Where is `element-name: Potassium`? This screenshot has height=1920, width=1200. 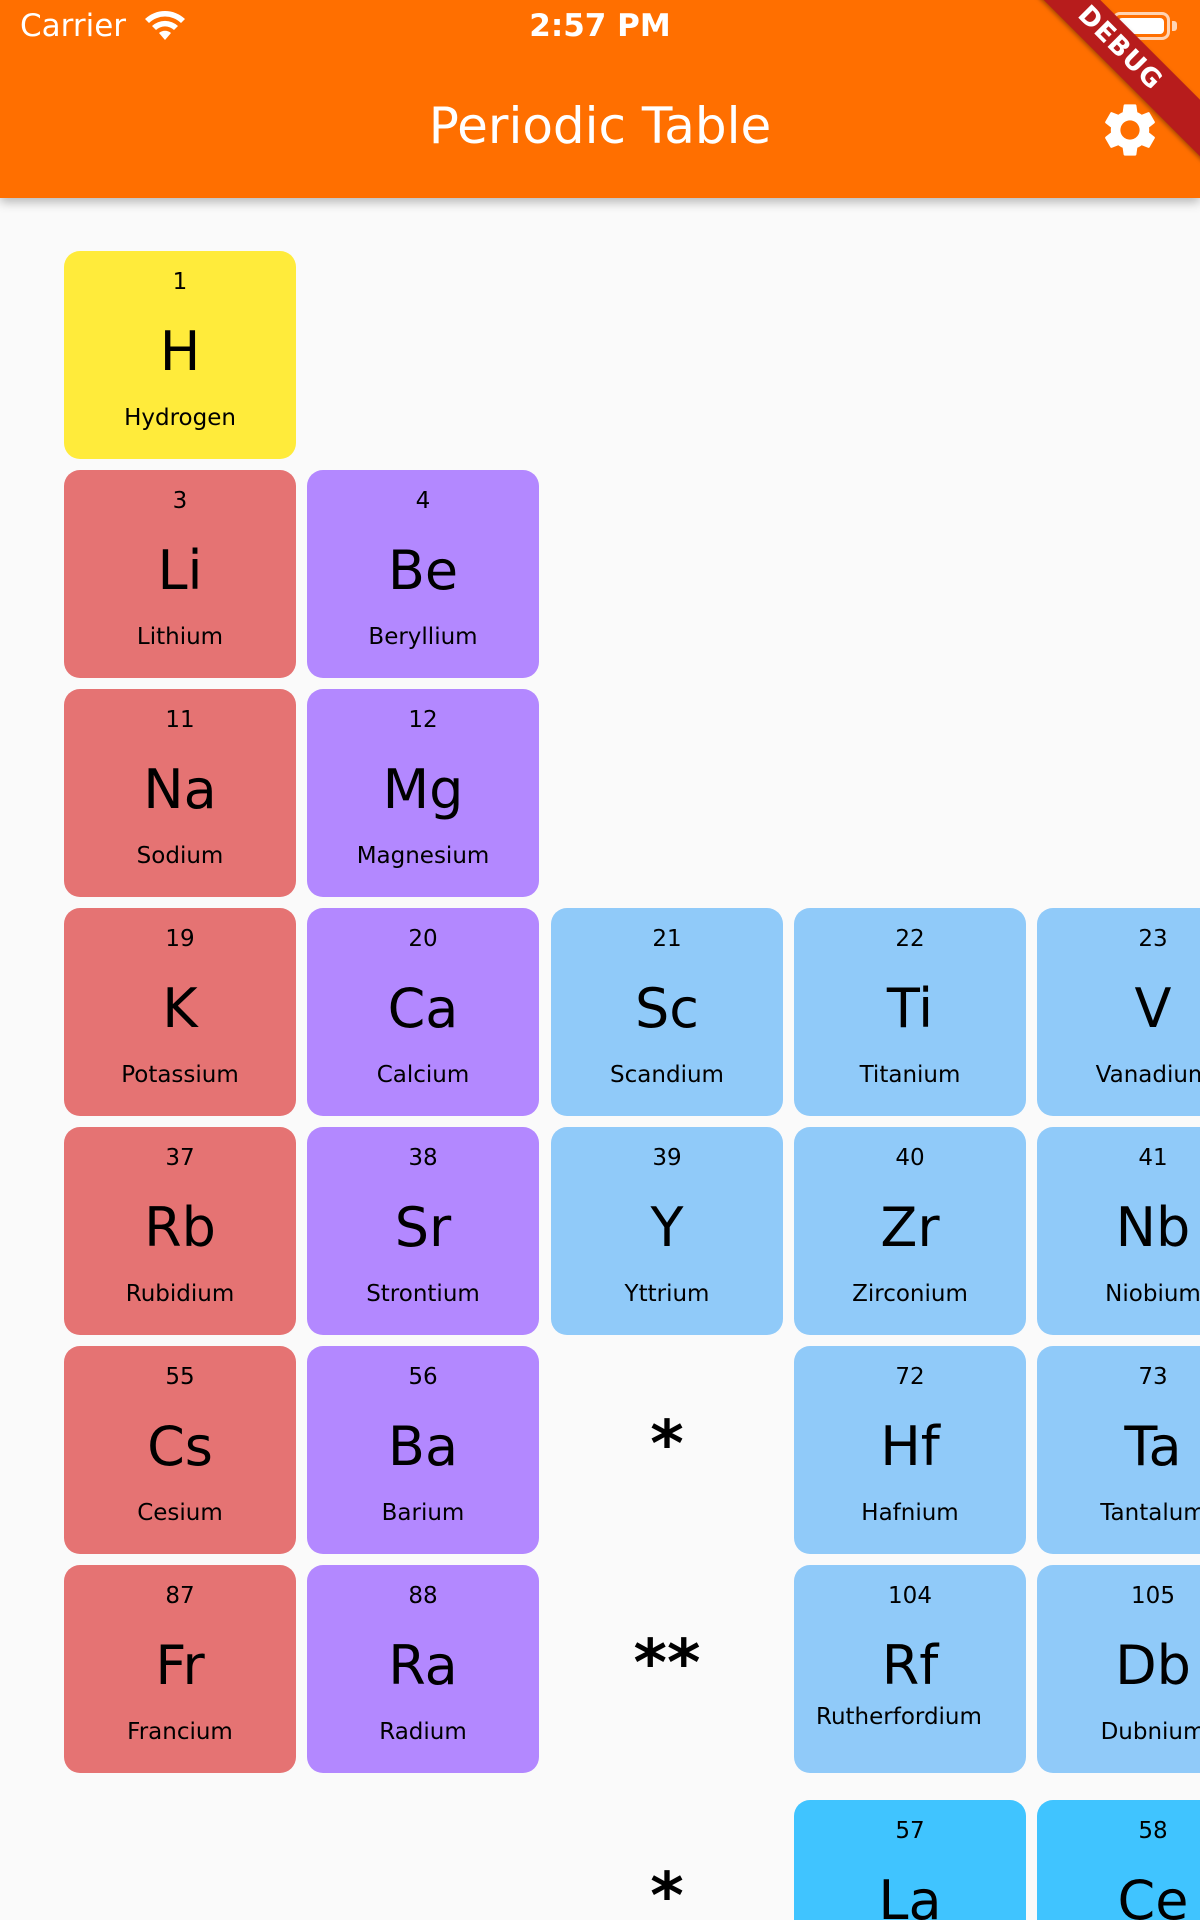
element-name: Potassium is located at coordinates (180, 1075).